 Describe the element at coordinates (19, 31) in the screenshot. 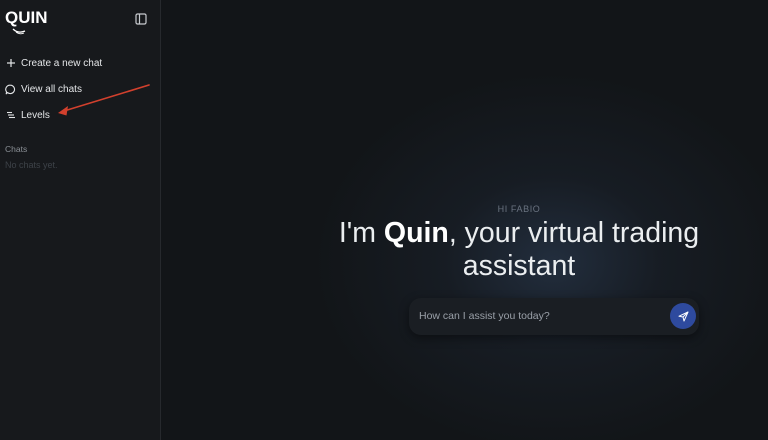

I see `logo-swoosh-icon` at that location.